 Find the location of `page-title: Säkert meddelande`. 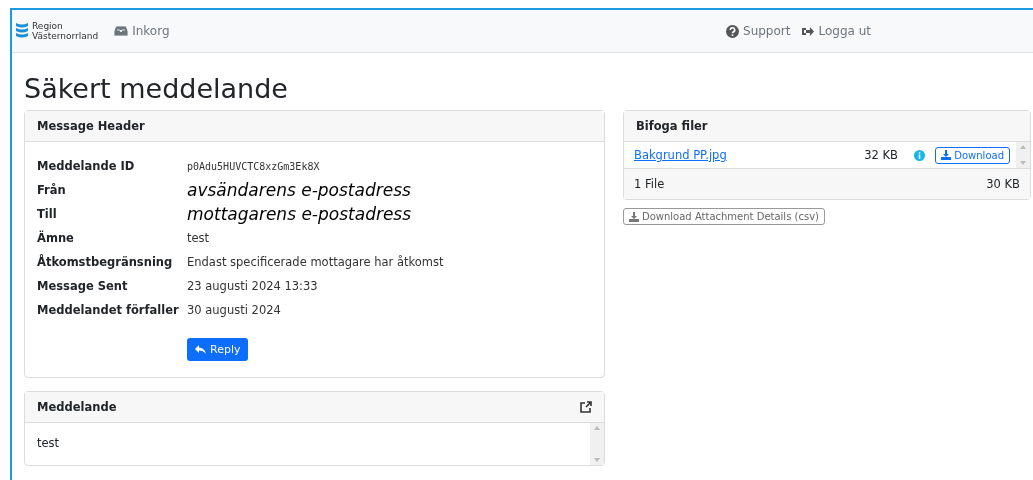

page-title: Säkert meddelande is located at coordinates (156, 88).